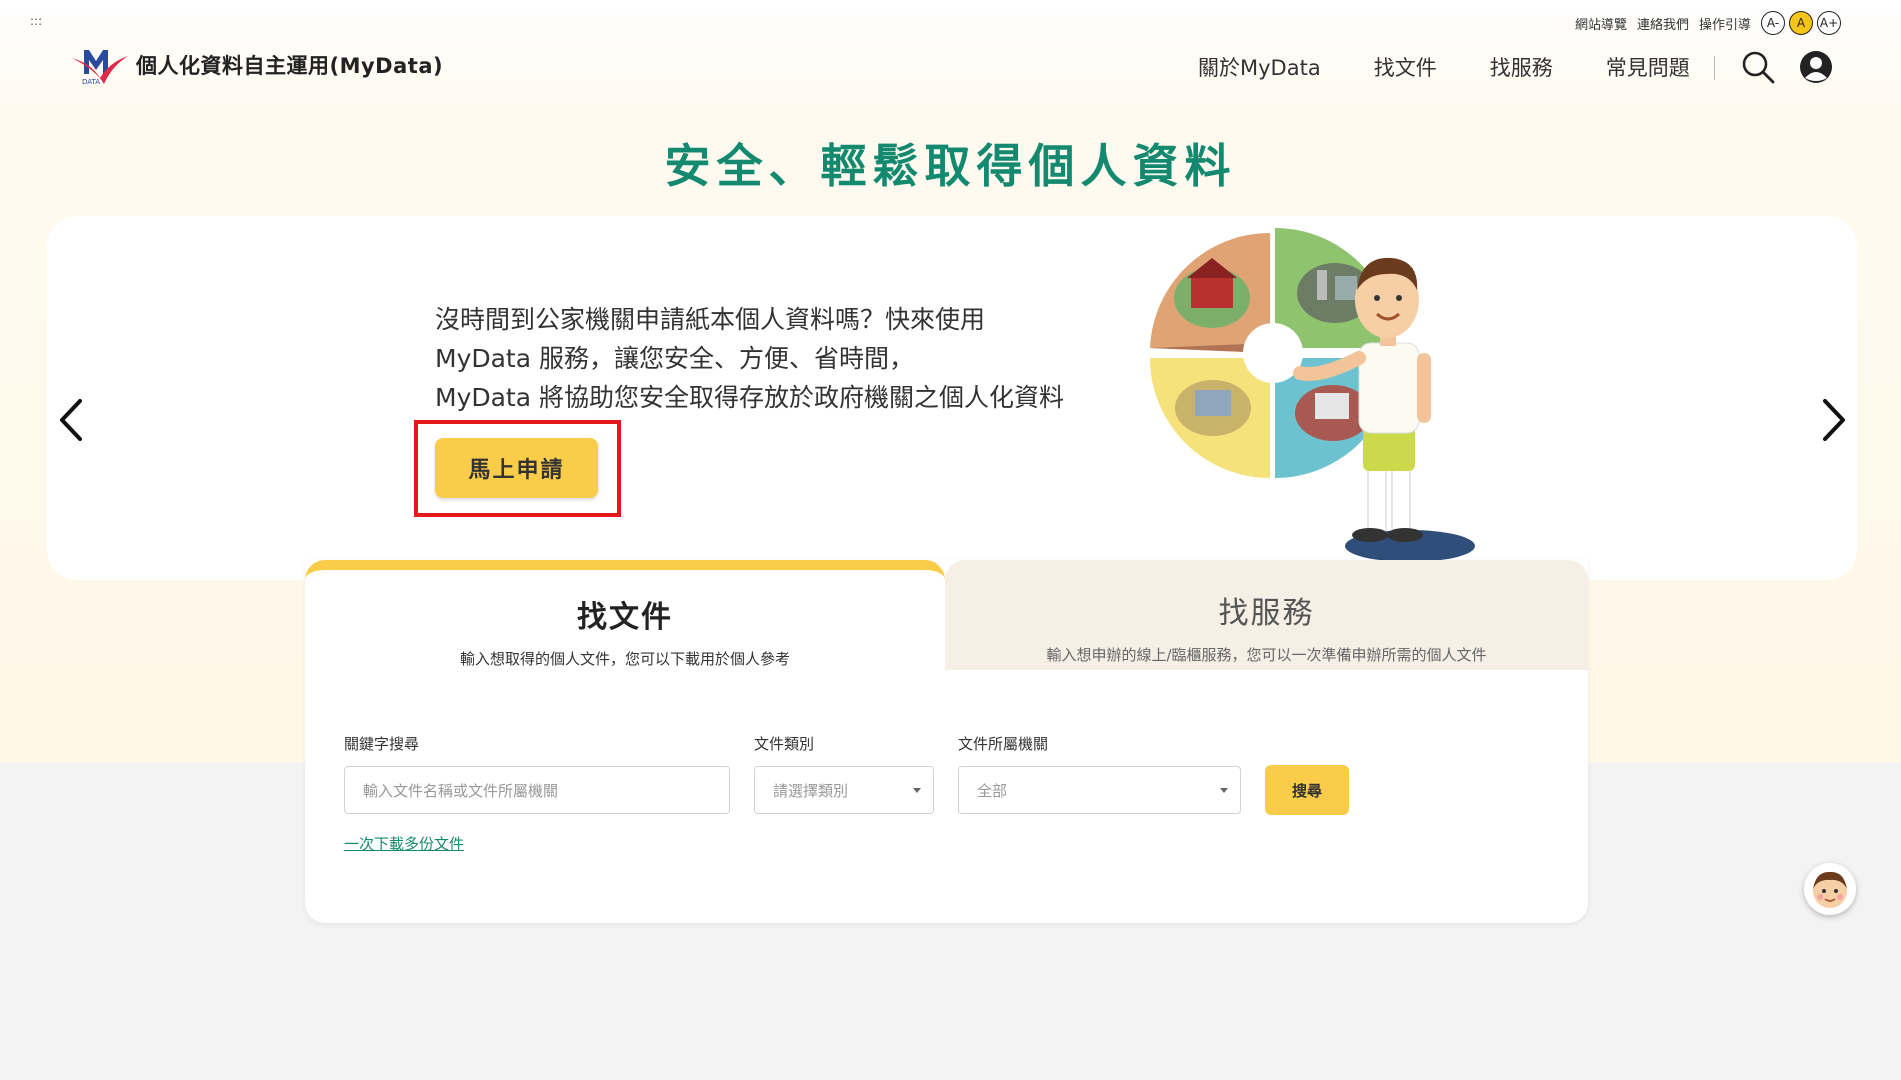 This screenshot has width=1901, height=1080. What do you see at coordinates (1099, 790) in the screenshot?
I see `agency-select: 全部` at bounding box center [1099, 790].